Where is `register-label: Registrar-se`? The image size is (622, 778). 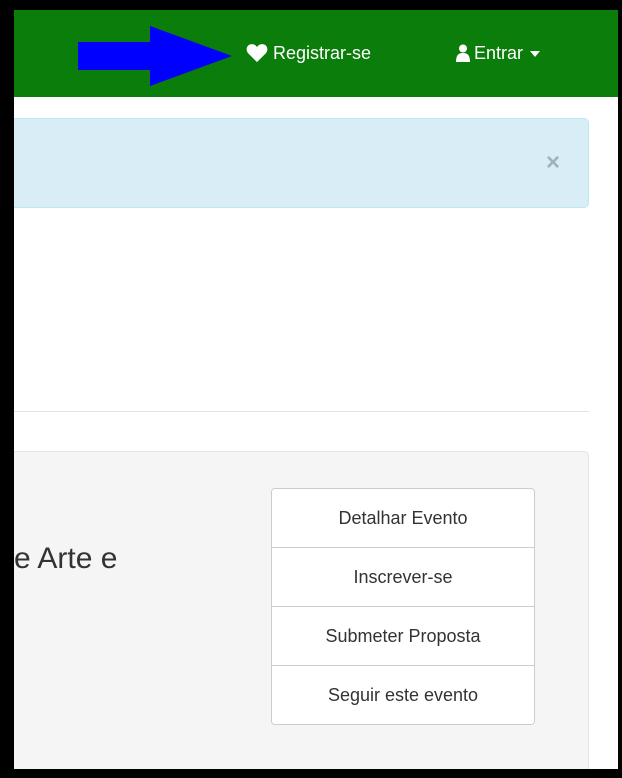
register-label: Registrar-se is located at coordinates (322, 52).